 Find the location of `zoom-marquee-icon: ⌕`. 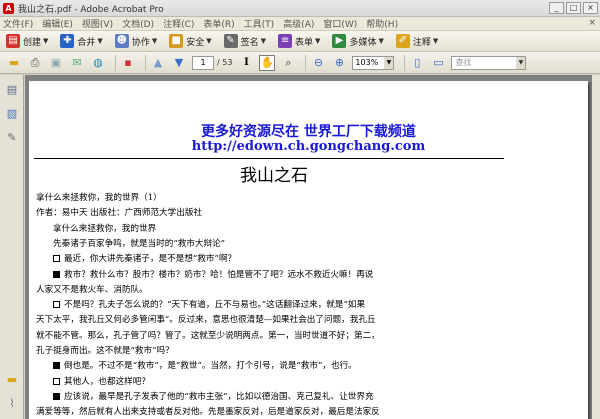

zoom-marquee-icon: ⌕ is located at coordinates (288, 63).